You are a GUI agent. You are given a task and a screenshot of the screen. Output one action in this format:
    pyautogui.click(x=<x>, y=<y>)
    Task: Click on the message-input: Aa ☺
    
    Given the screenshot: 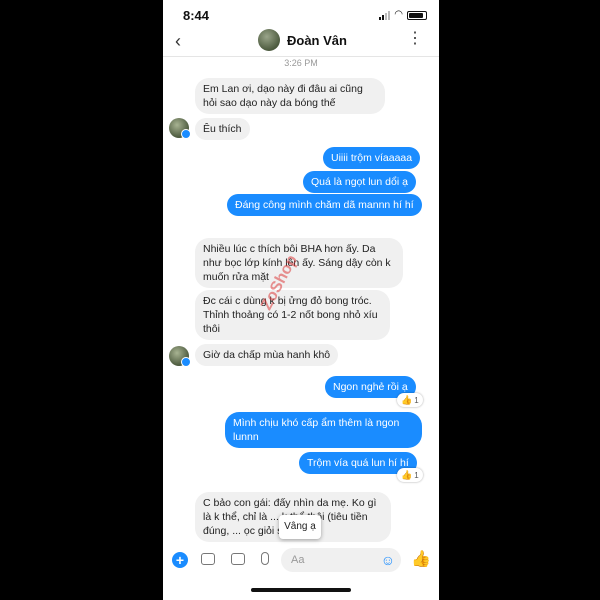 What is the action you would take?
    pyautogui.click(x=341, y=560)
    